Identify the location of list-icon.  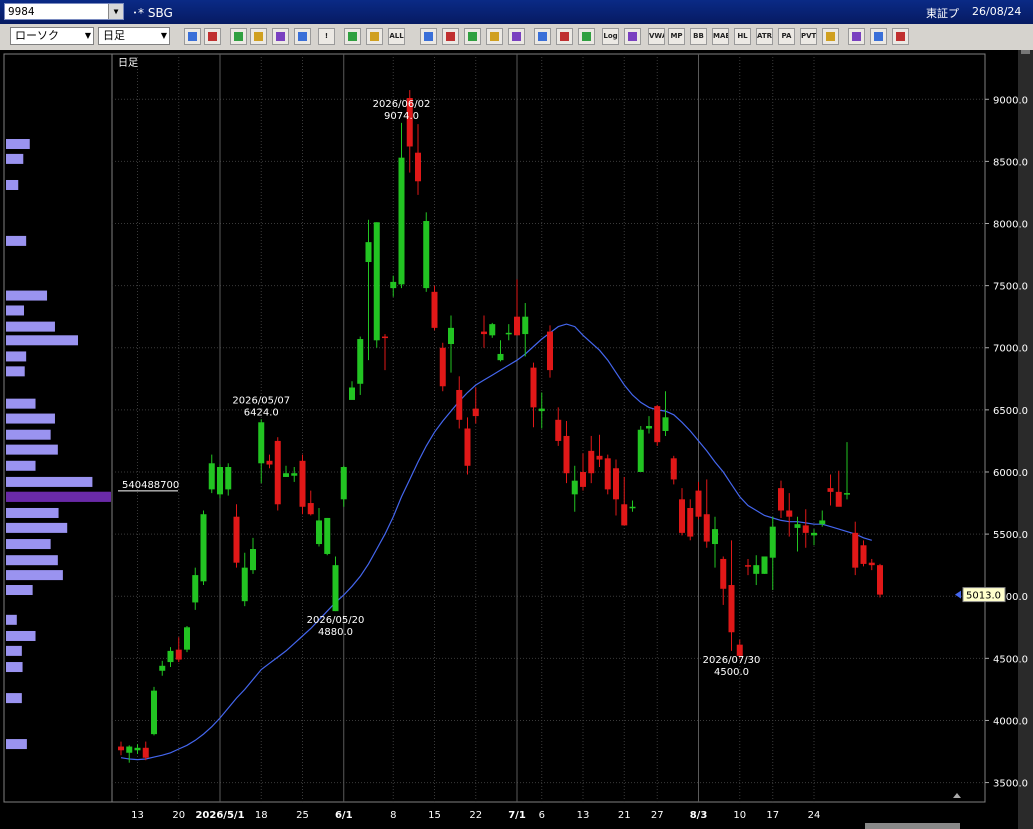
(632, 36).